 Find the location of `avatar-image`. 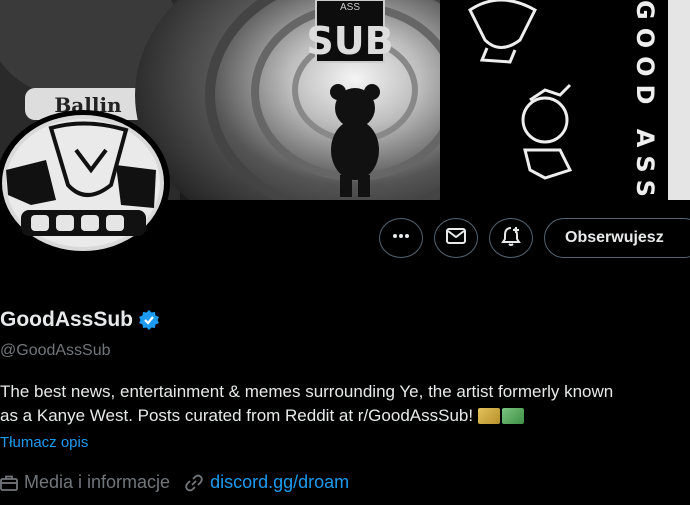

avatar-image is located at coordinates (84, 183).